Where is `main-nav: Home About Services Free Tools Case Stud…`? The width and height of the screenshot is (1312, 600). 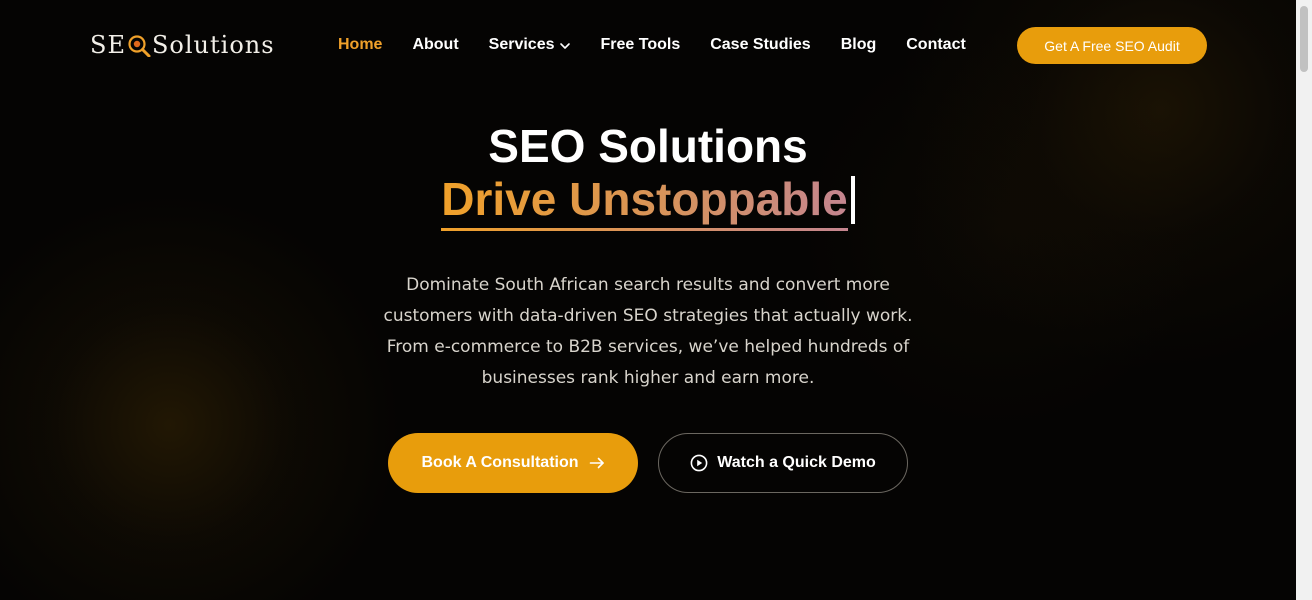
main-nav: Home About Services Free Tools Case Stud… is located at coordinates (667, 45).